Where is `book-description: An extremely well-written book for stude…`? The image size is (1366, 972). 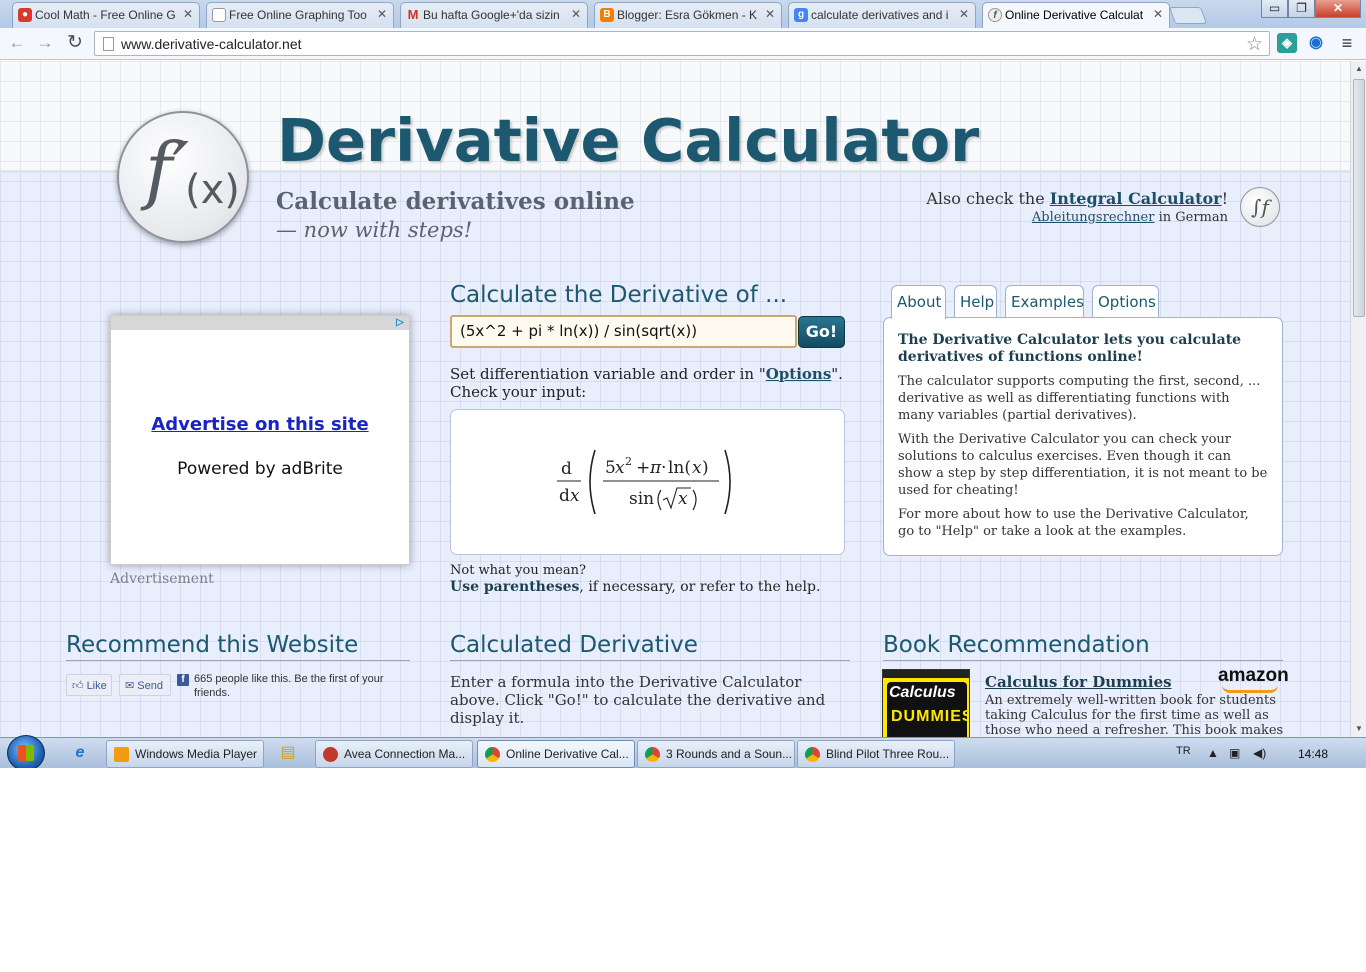
book-description: An extremely well-written book for stude… is located at coordinates (1134, 715).